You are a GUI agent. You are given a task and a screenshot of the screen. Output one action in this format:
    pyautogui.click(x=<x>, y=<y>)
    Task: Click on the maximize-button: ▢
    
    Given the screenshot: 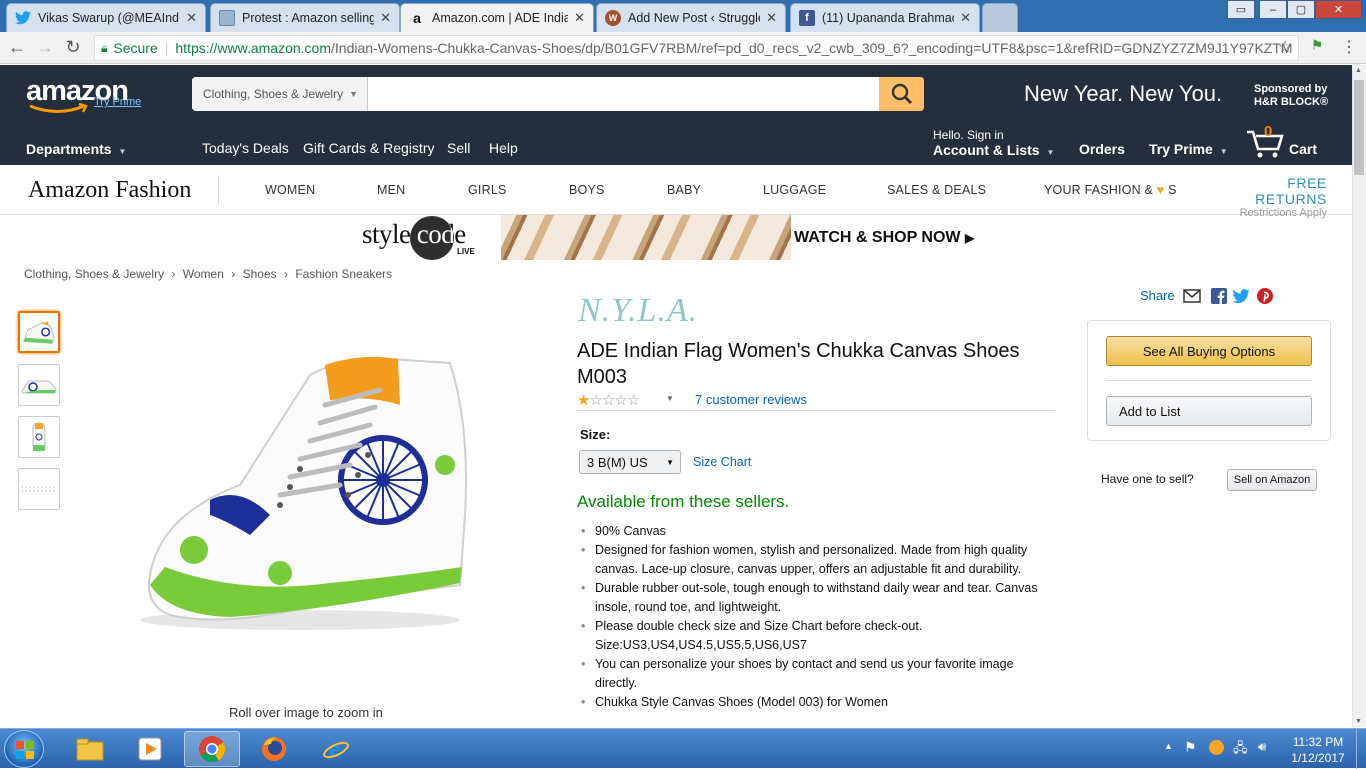 What is the action you would take?
    pyautogui.click(x=1301, y=9)
    